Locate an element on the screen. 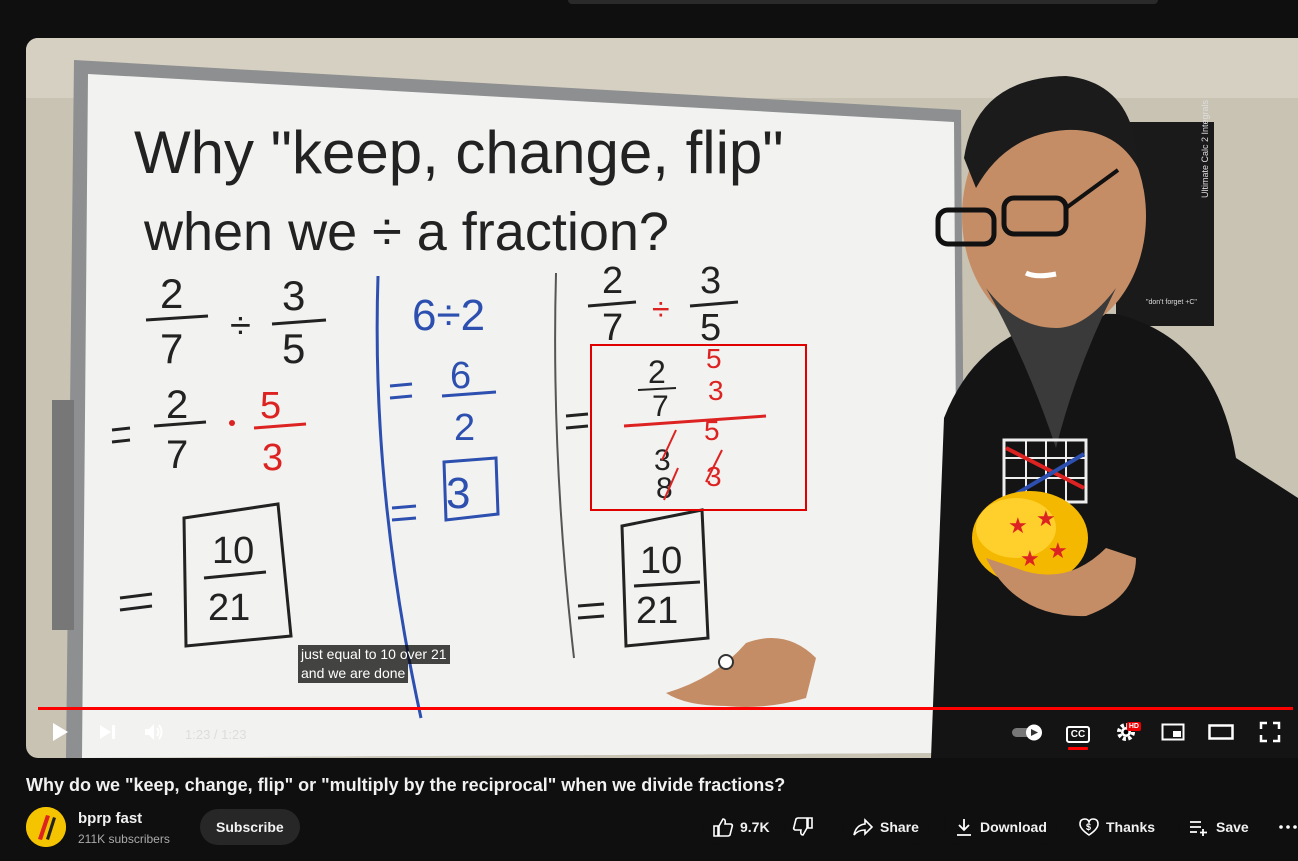 The image size is (1298, 861). time-display: 1:23 / 1:23 is located at coordinates (215, 734).